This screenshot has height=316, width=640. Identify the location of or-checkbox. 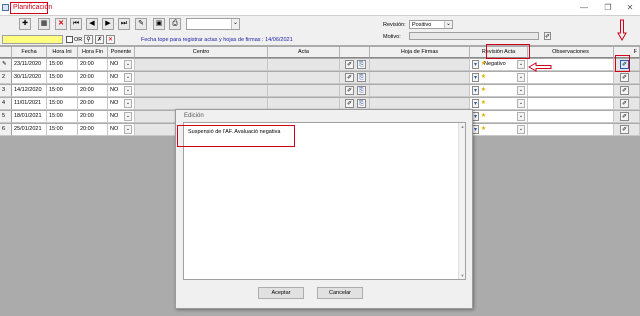
(69, 39).